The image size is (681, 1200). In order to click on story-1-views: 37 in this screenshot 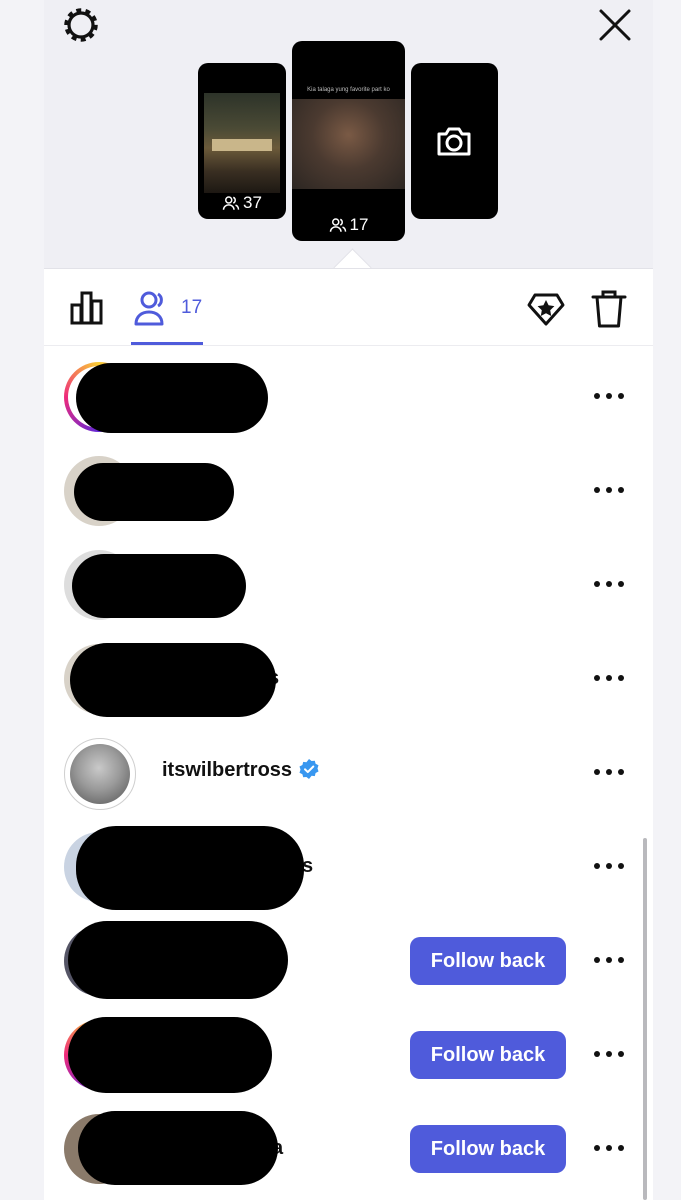, I will do `click(242, 203)`.